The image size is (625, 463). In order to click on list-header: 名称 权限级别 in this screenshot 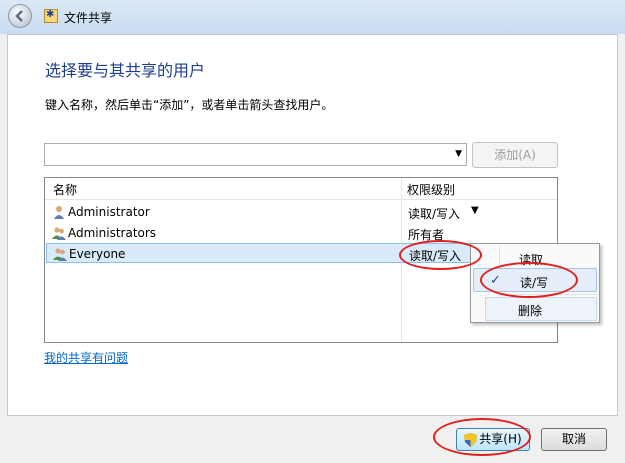, I will do `click(301, 189)`.